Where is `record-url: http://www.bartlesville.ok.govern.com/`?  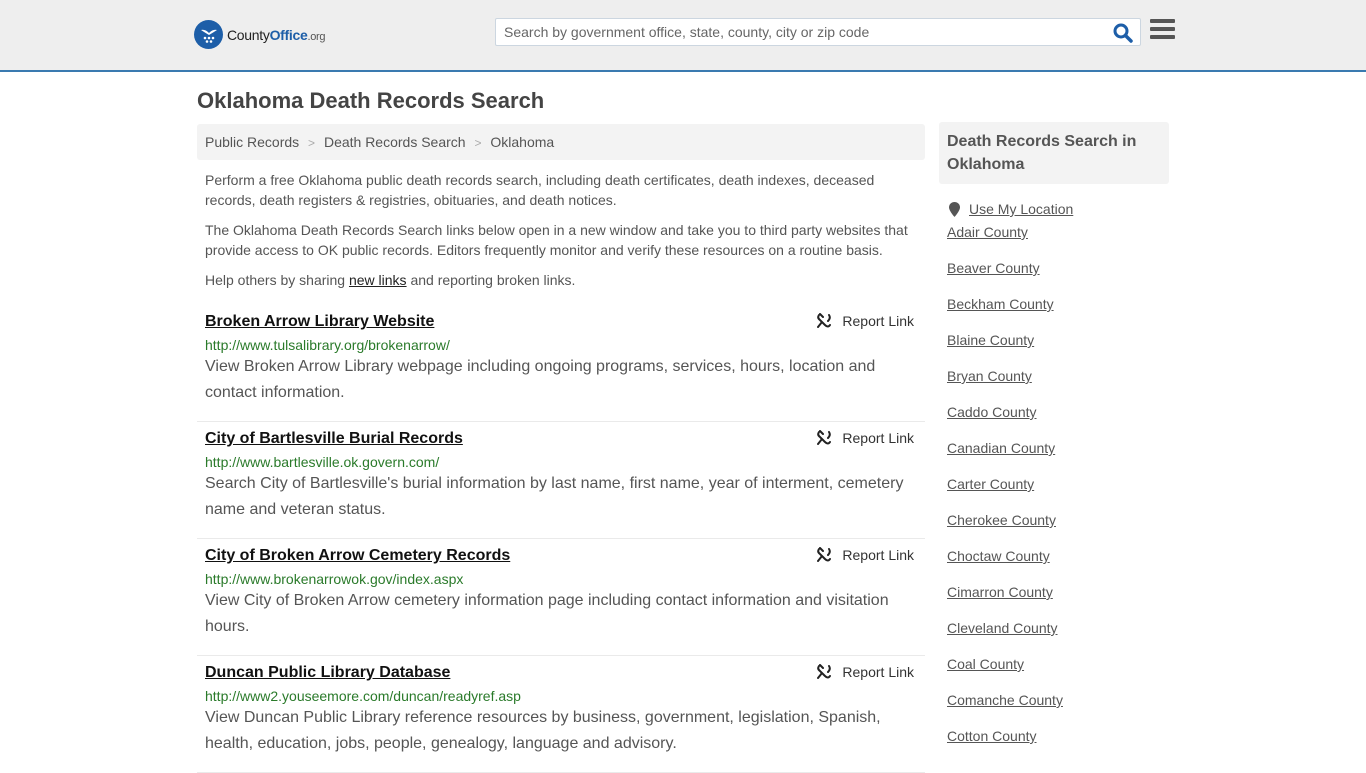
record-url: http://www.bartlesville.ok.govern.com/ is located at coordinates (561, 462).